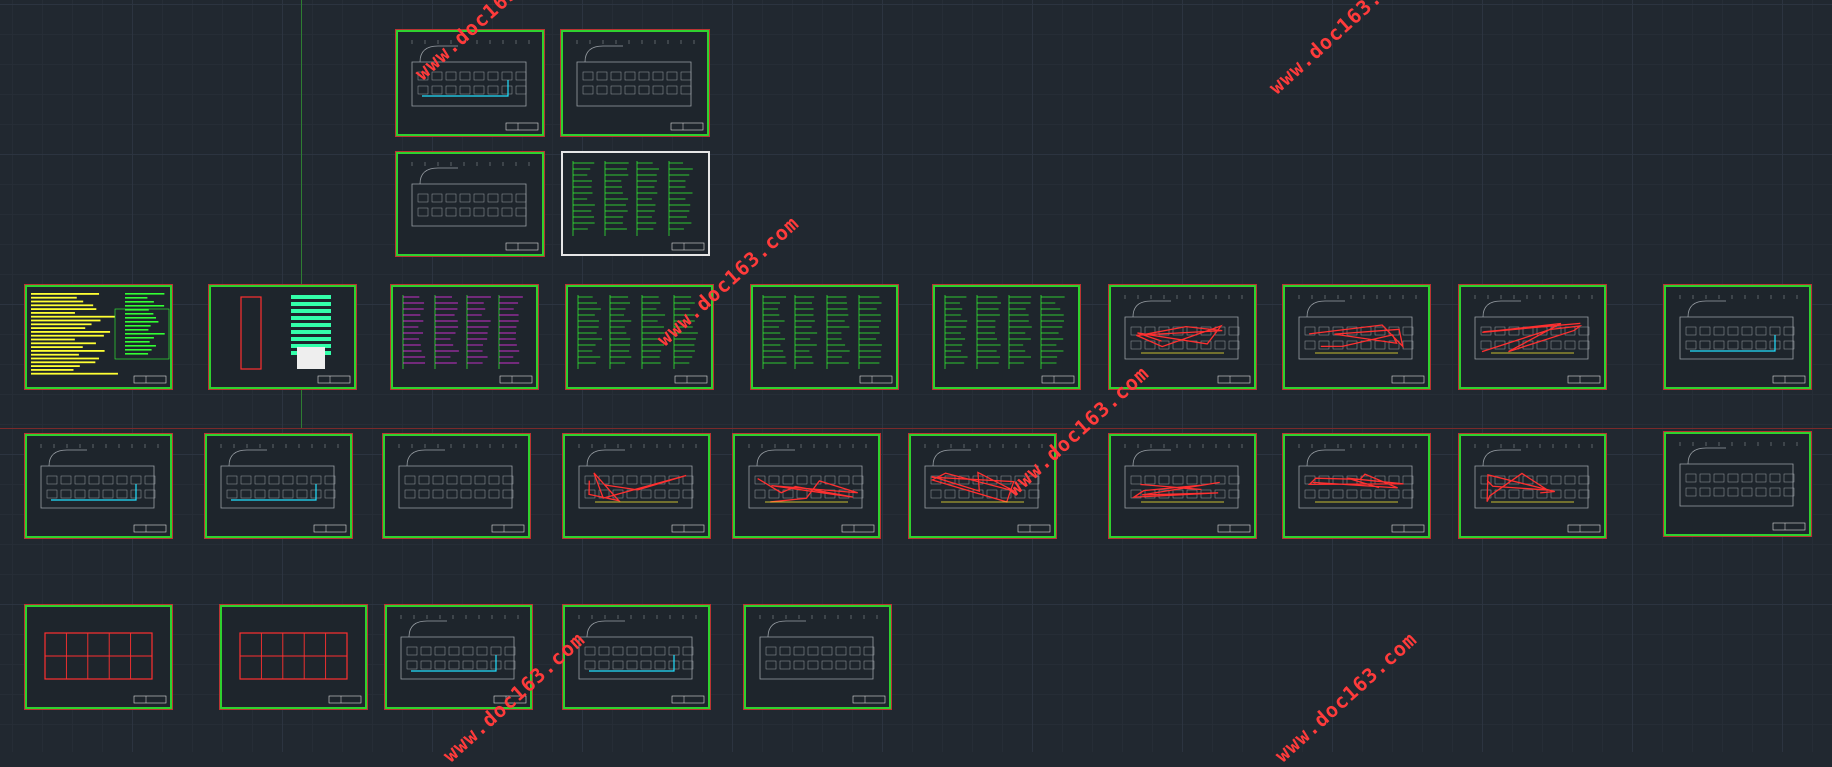  What do you see at coordinates (916, 428) in the screenshot?
I see `ucs-x-axis-line` at bounding box center [916, 428].